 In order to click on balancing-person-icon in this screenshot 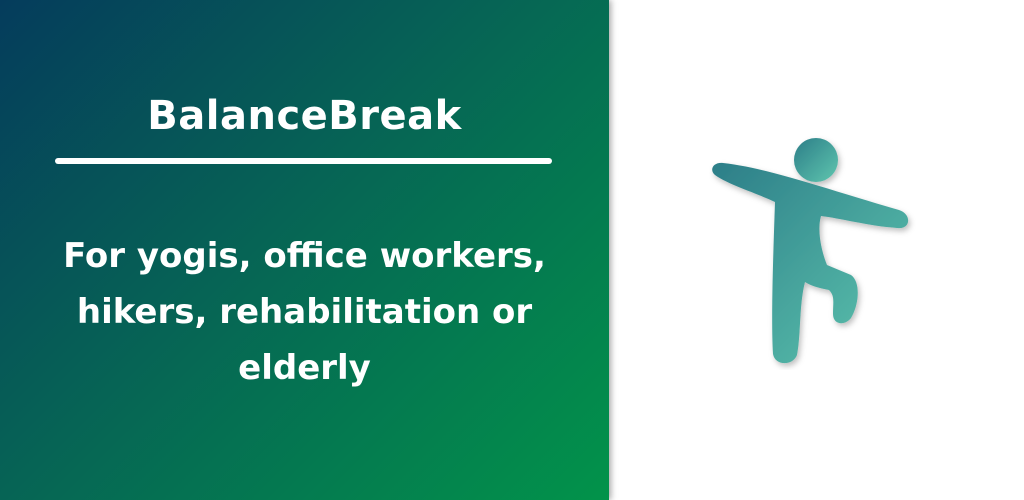, I will do `click(810, 251)`.